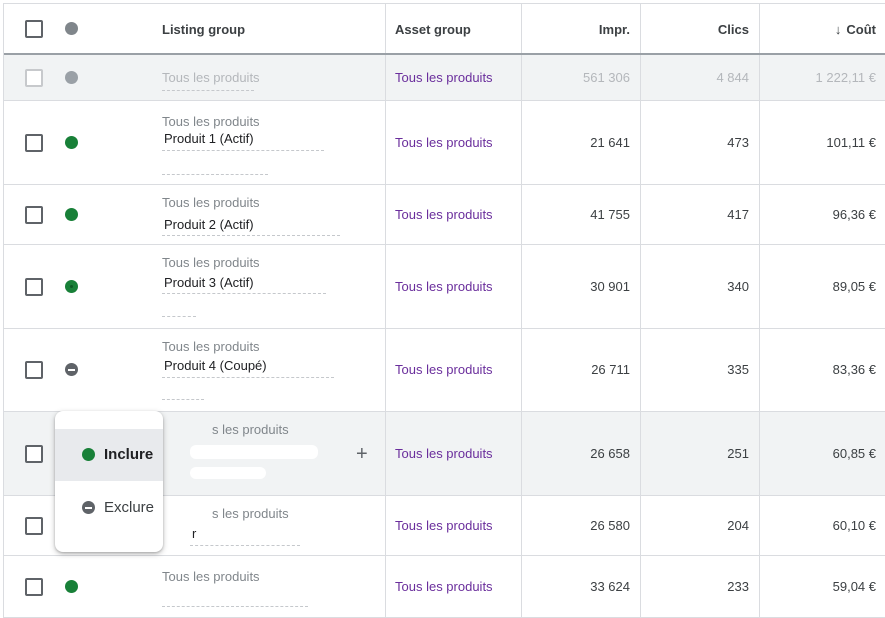 This screenshot has width=885, height=618. I want to click on status-popup-menu: Inclure Exclure, so click(109, 481).